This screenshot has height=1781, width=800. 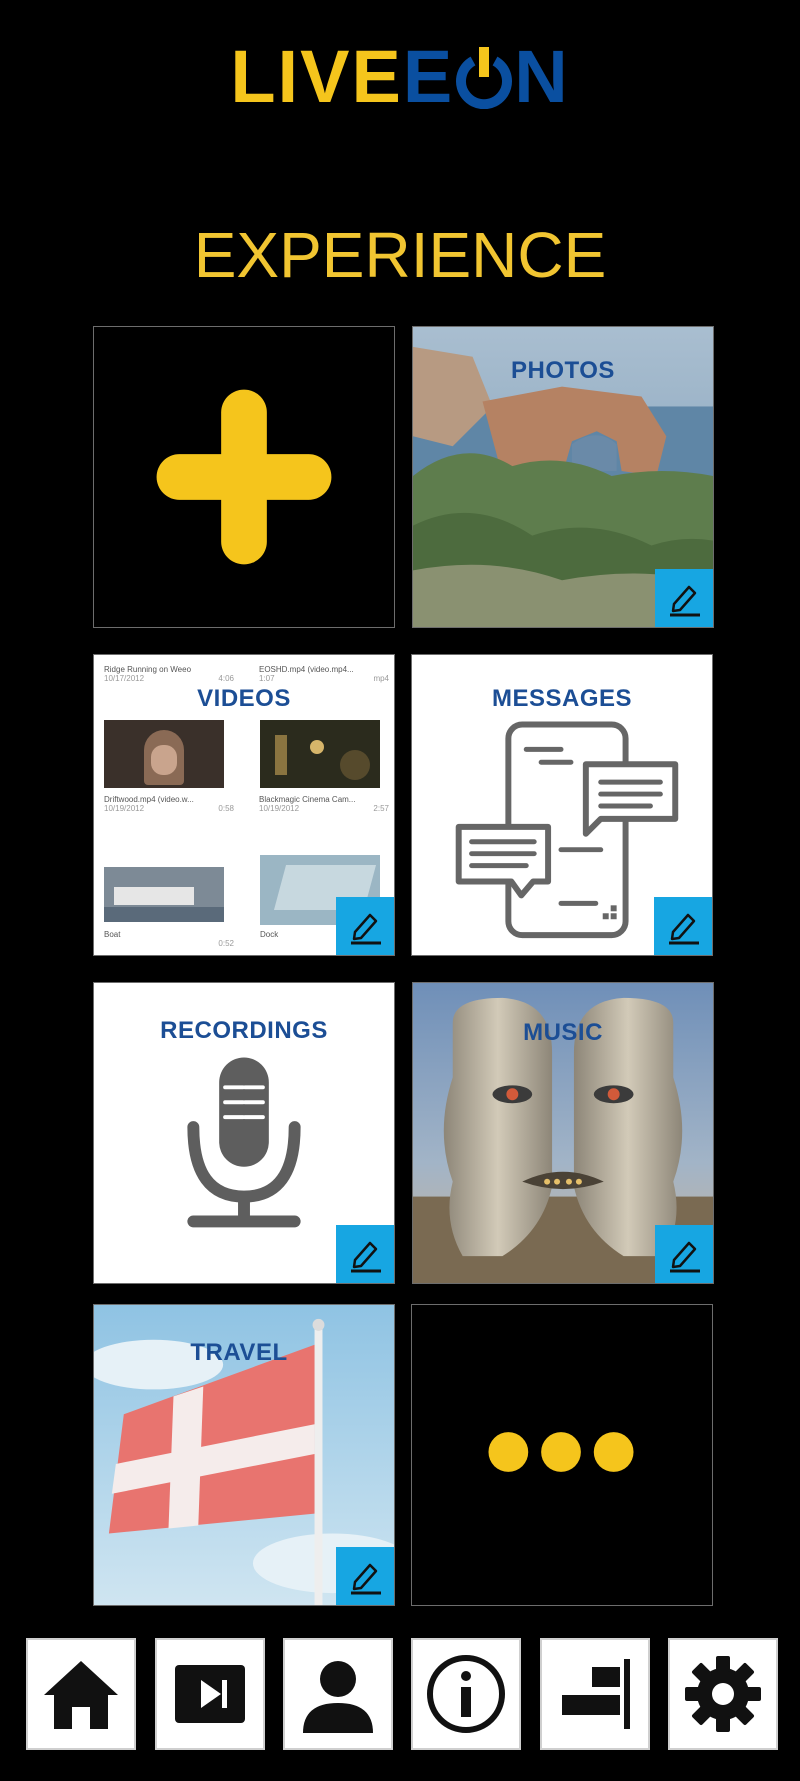 What do you see at coordinates (169, 939) in the screenshot?
I see `video-item: Boat 0:52` at bounding box center [169, 939].